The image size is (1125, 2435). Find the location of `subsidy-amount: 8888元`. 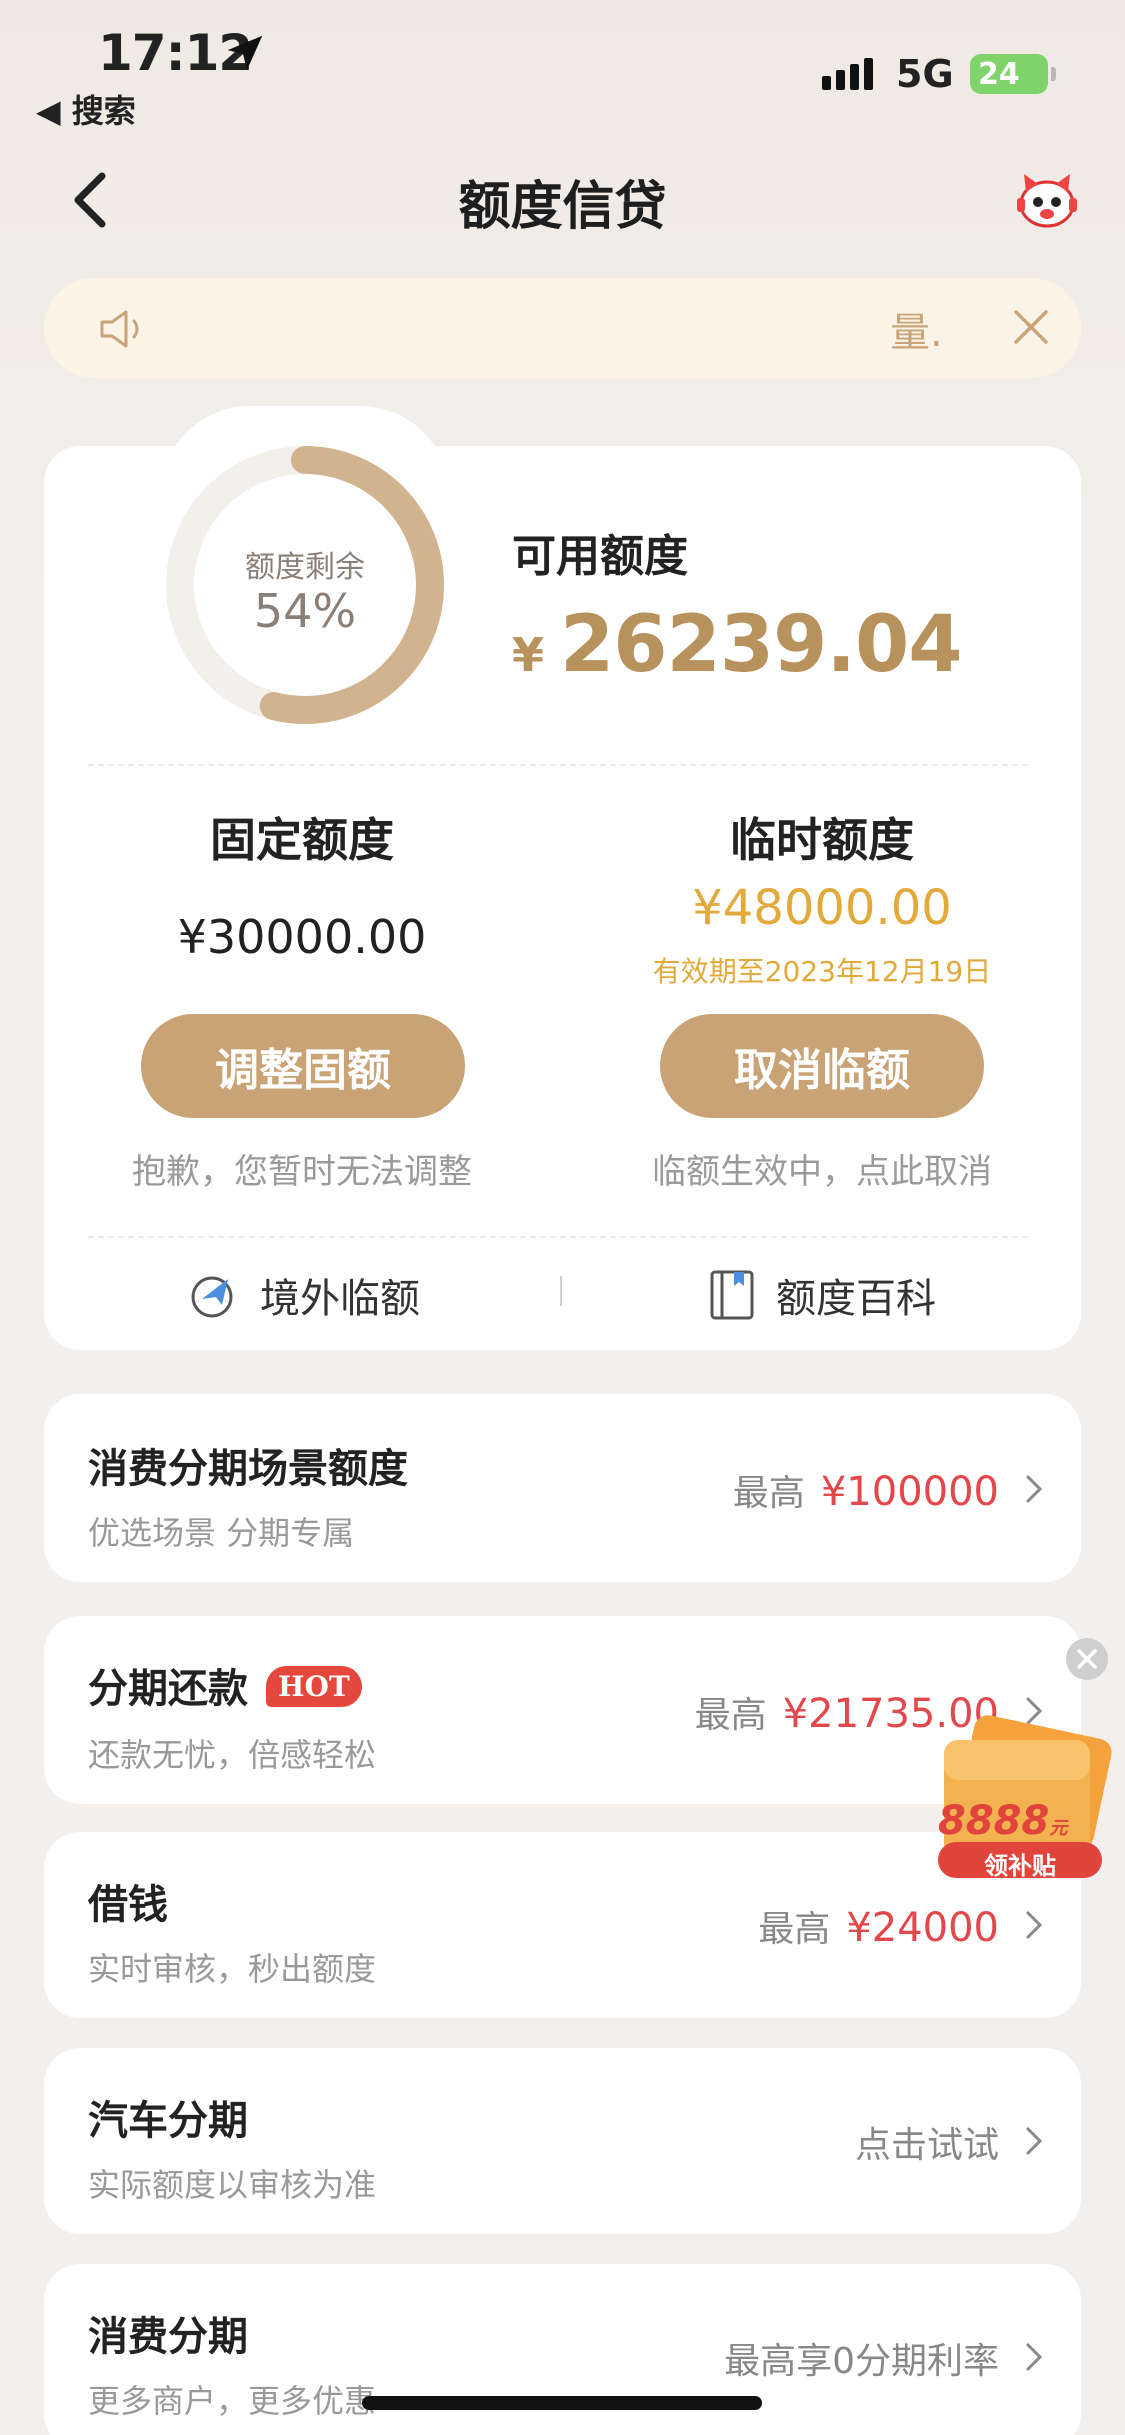

subsidy-amount: 8888元 is located at coordinates (1002, 1821).